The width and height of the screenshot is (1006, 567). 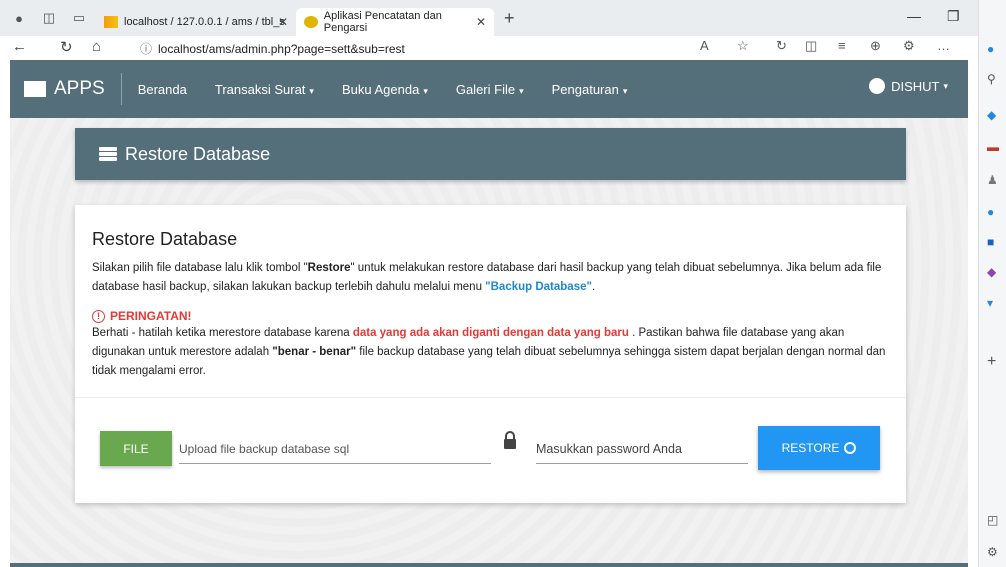 What do you see at coordinates (510, 440) in the screenshot?
I see `lock-icon` at bounding box center [510, 440].